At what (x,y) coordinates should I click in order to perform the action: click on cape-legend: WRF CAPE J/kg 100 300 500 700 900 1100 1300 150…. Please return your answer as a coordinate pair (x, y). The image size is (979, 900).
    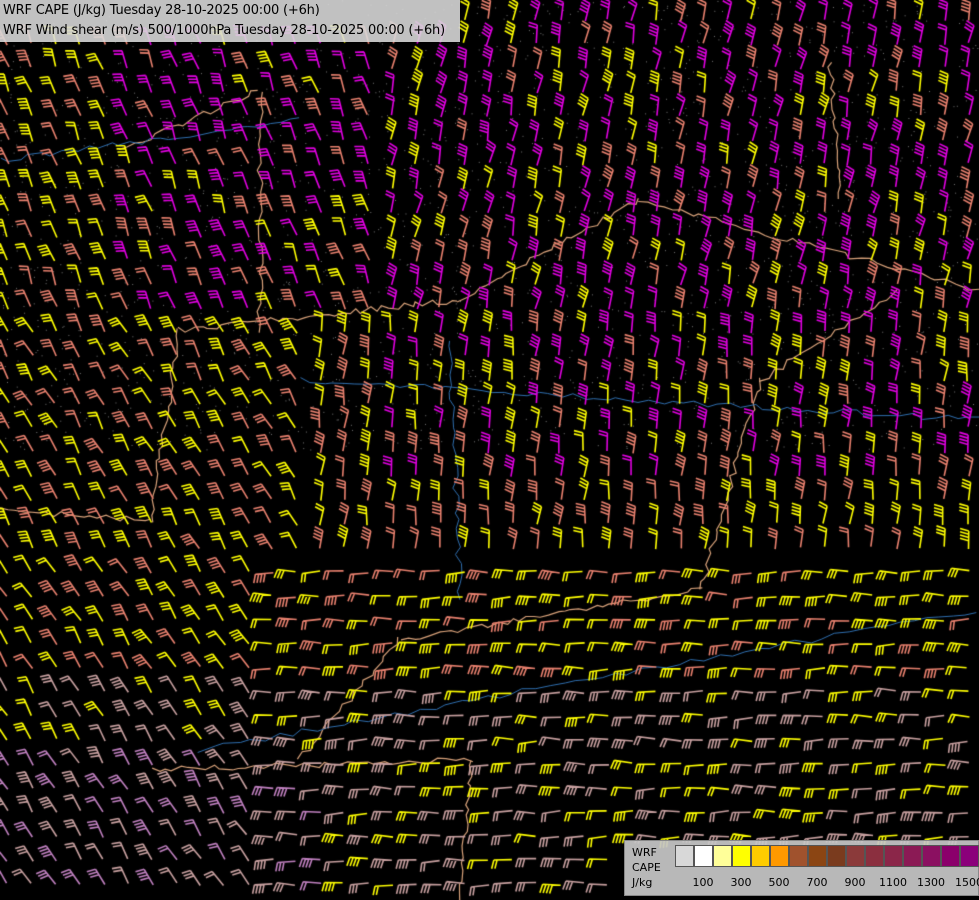
    Looking at the image, I should click on (801, 868).